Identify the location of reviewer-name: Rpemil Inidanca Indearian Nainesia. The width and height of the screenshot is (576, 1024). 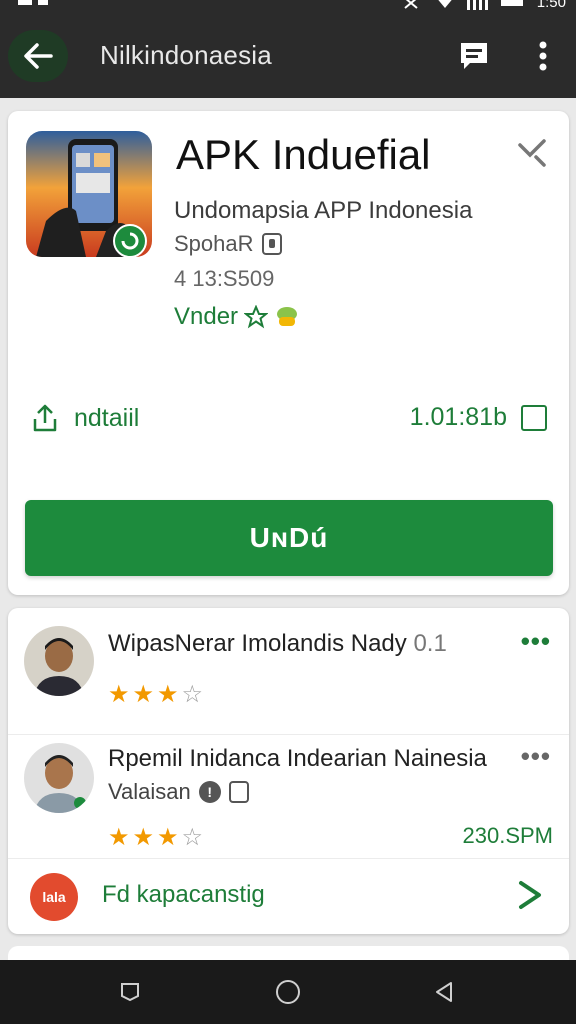
(297, 758).